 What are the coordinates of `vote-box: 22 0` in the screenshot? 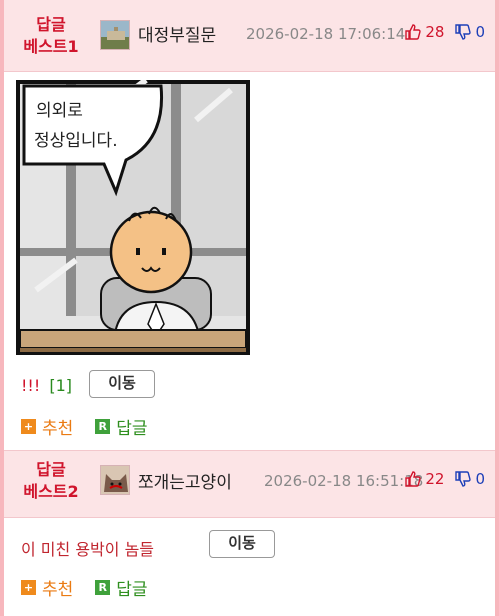 It's located at (444, 479).